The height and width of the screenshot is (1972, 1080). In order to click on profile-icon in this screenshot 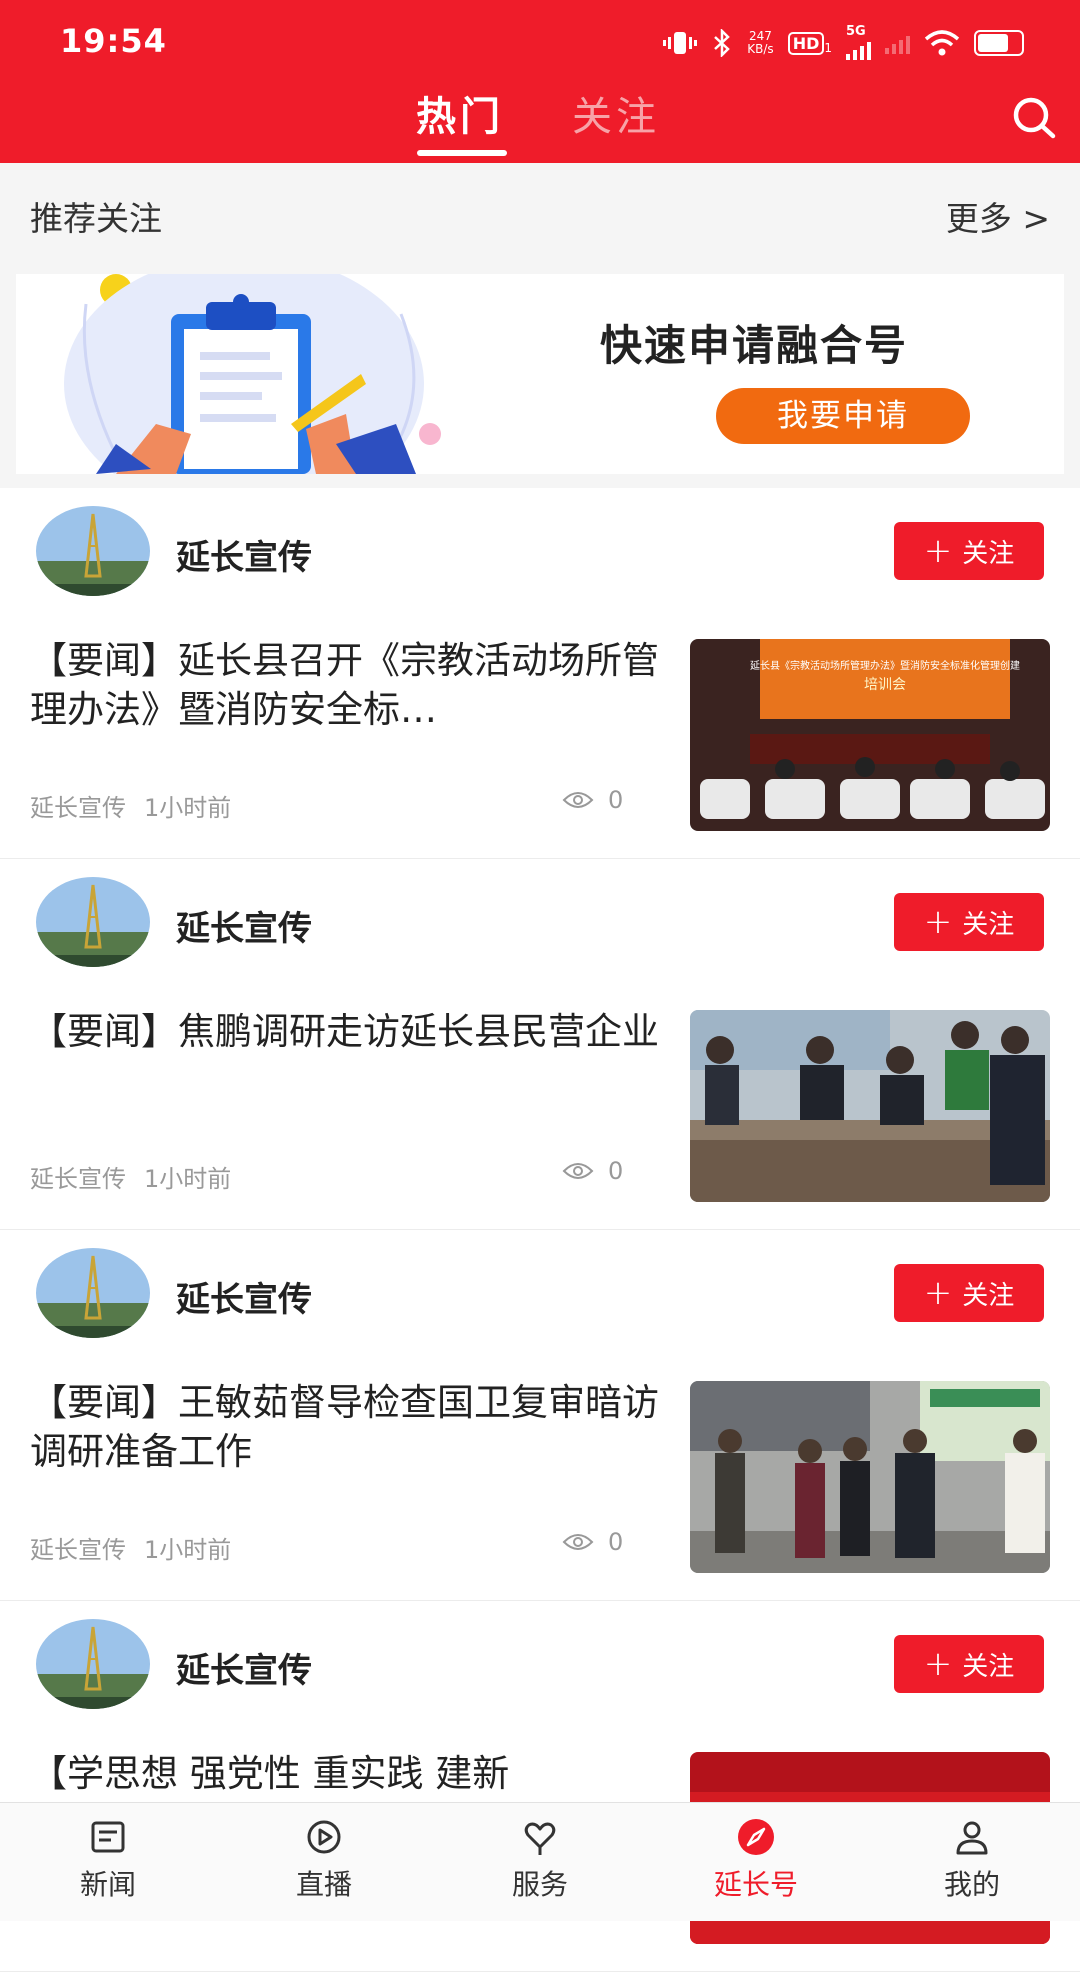, I will do `click(972, 1838)`.